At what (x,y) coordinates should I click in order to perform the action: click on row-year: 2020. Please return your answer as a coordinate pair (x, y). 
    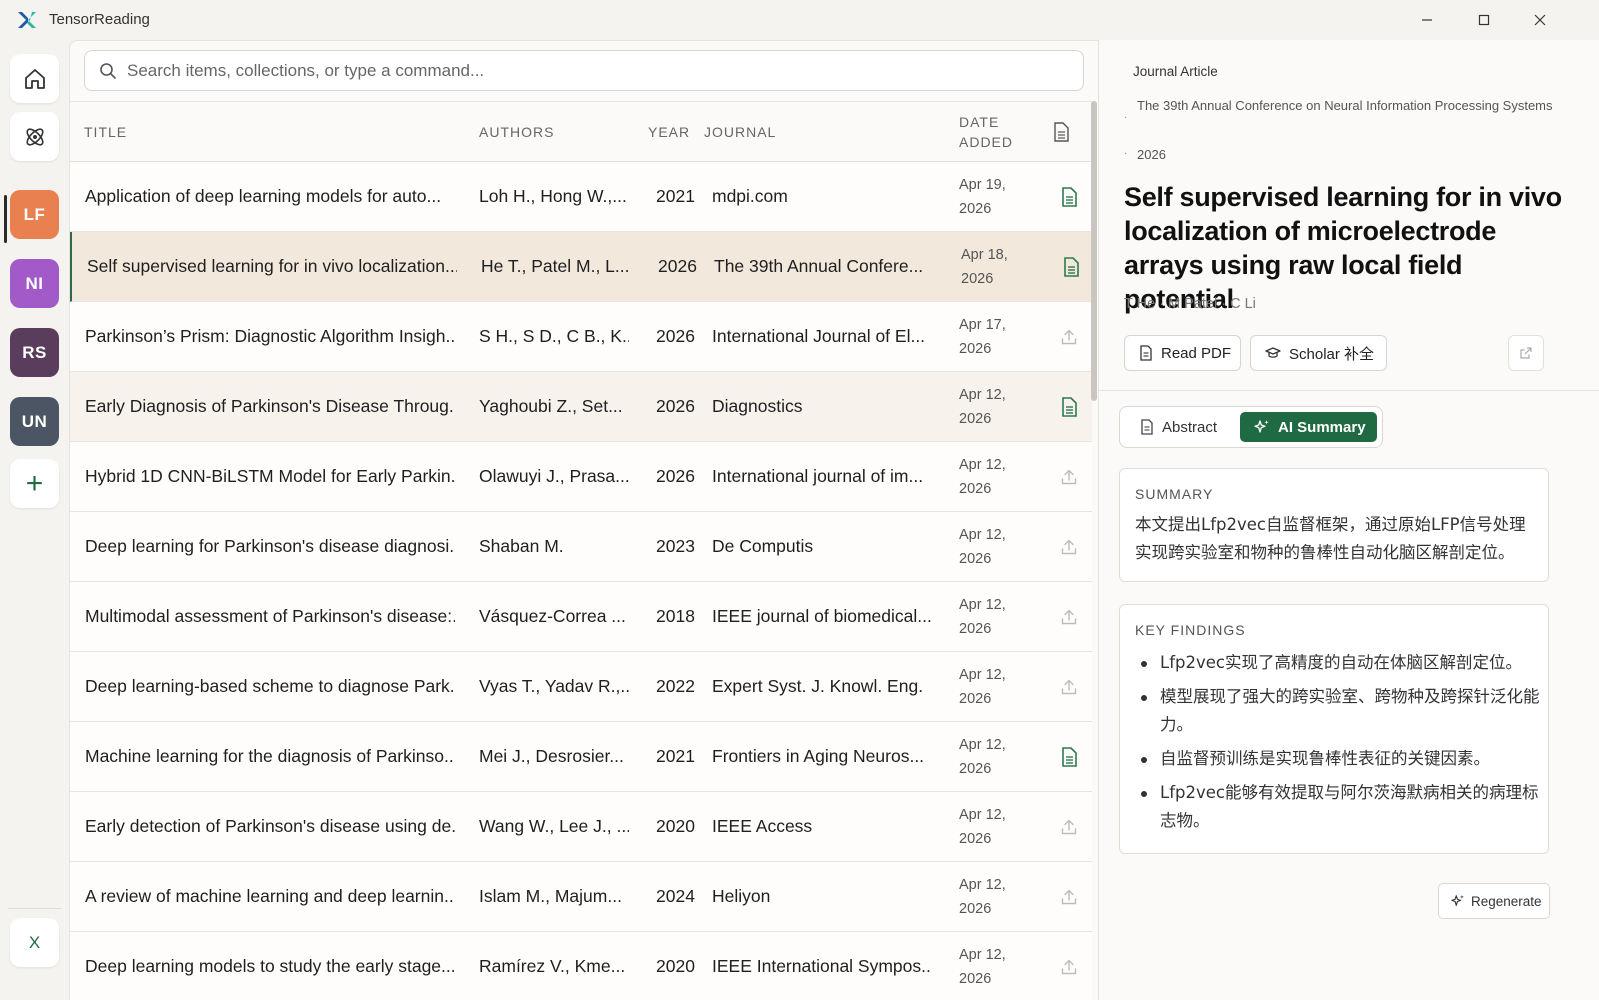
    Looking at the image, I should click on (675, 826).